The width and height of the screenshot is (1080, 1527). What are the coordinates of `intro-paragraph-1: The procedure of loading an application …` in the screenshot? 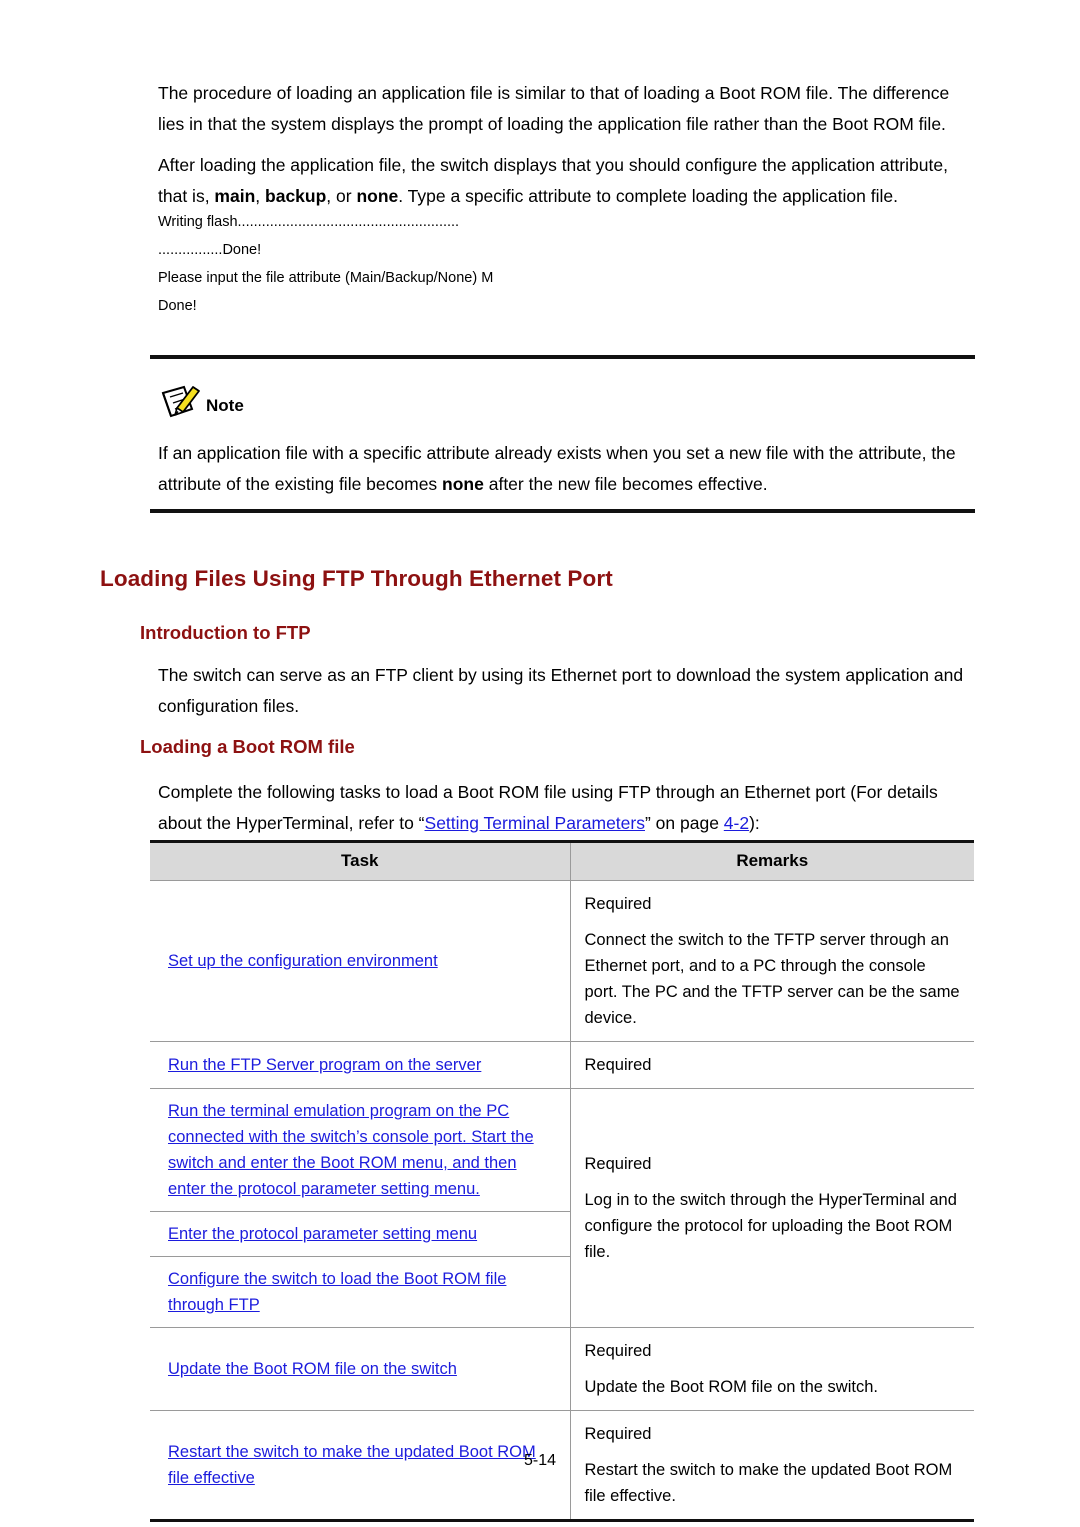 It's located at (568, 109).